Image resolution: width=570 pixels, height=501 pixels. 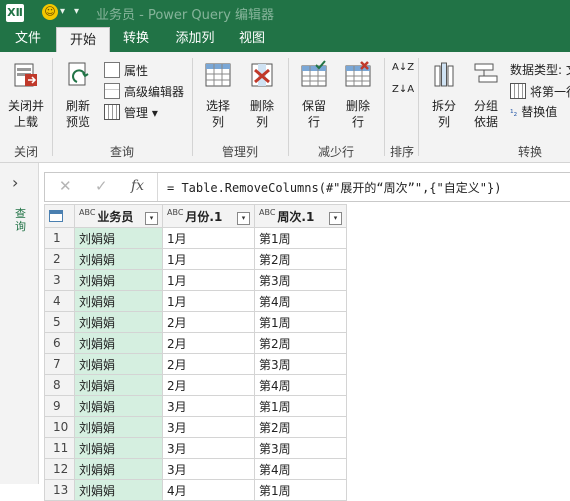 I want to click on row-number: 7, so click(x=59, y=364).